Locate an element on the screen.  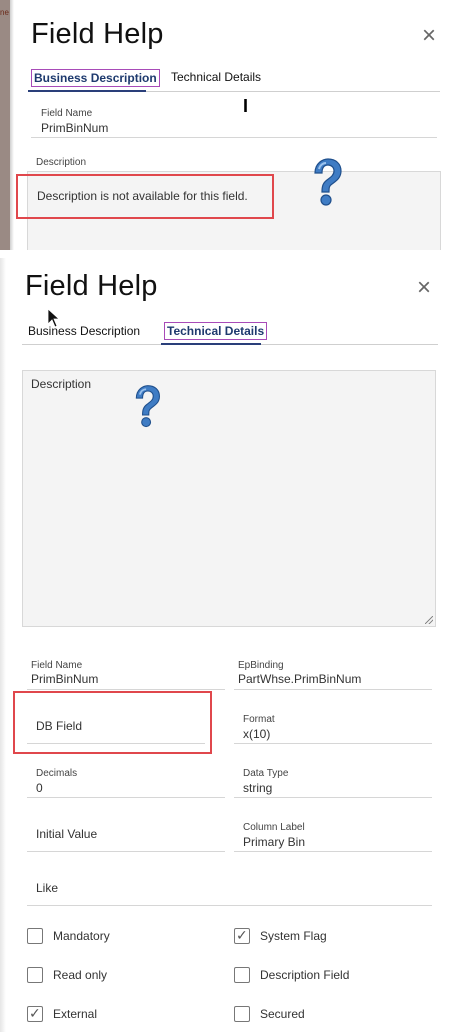
read-only-checkbox: Read only is located at coordinates (67, 975).